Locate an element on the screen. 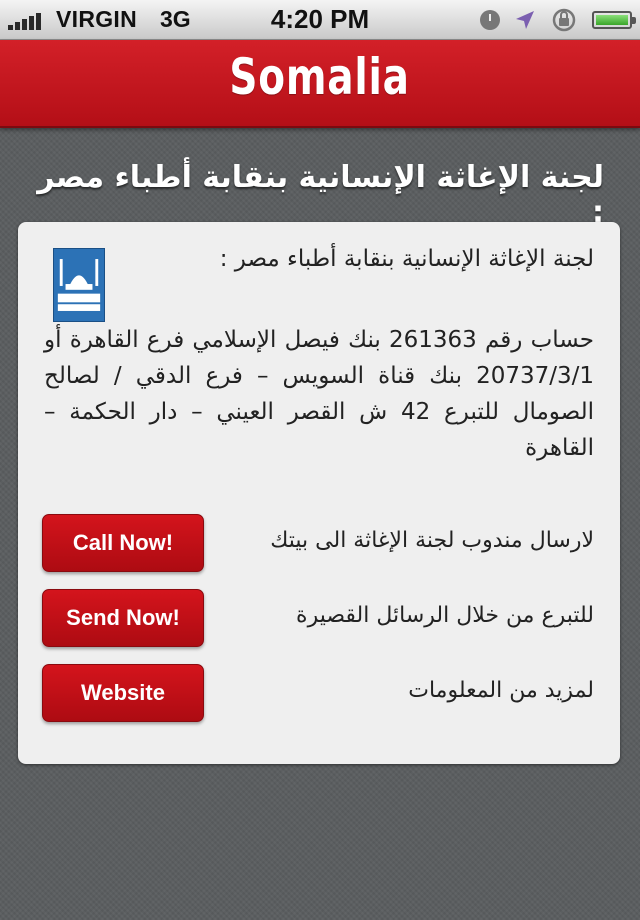  location-arrow-icon is located at coordinates (525, 20).